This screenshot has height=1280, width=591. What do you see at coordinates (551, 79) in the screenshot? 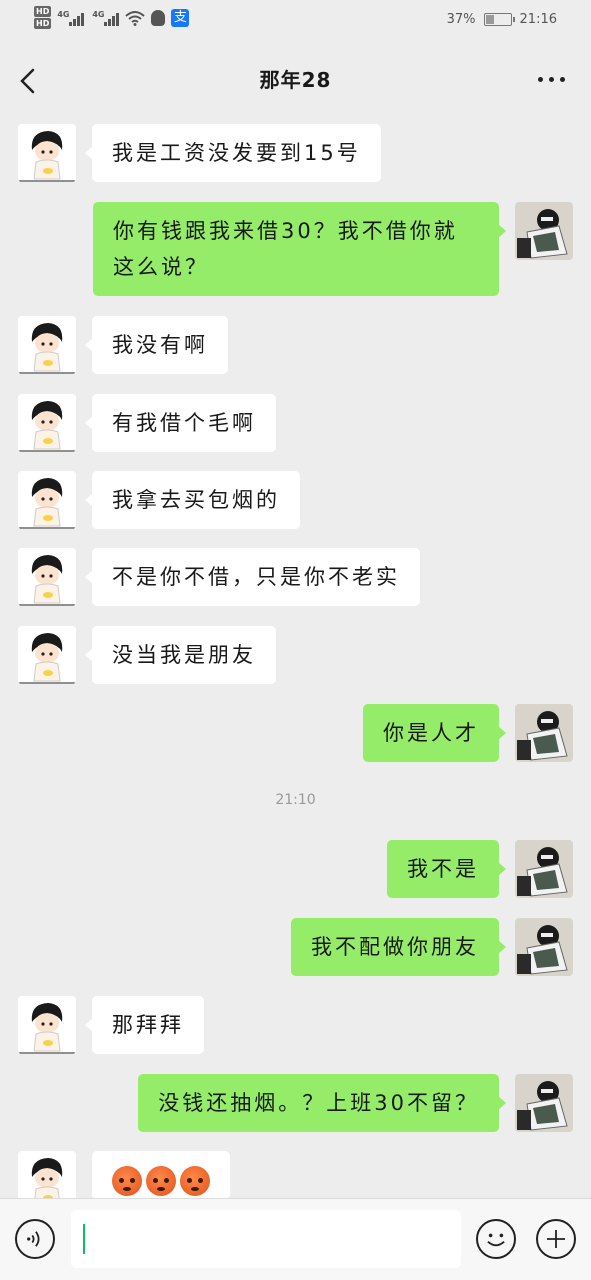
I see `more-dots-icon` at bounding box center [551, 79].